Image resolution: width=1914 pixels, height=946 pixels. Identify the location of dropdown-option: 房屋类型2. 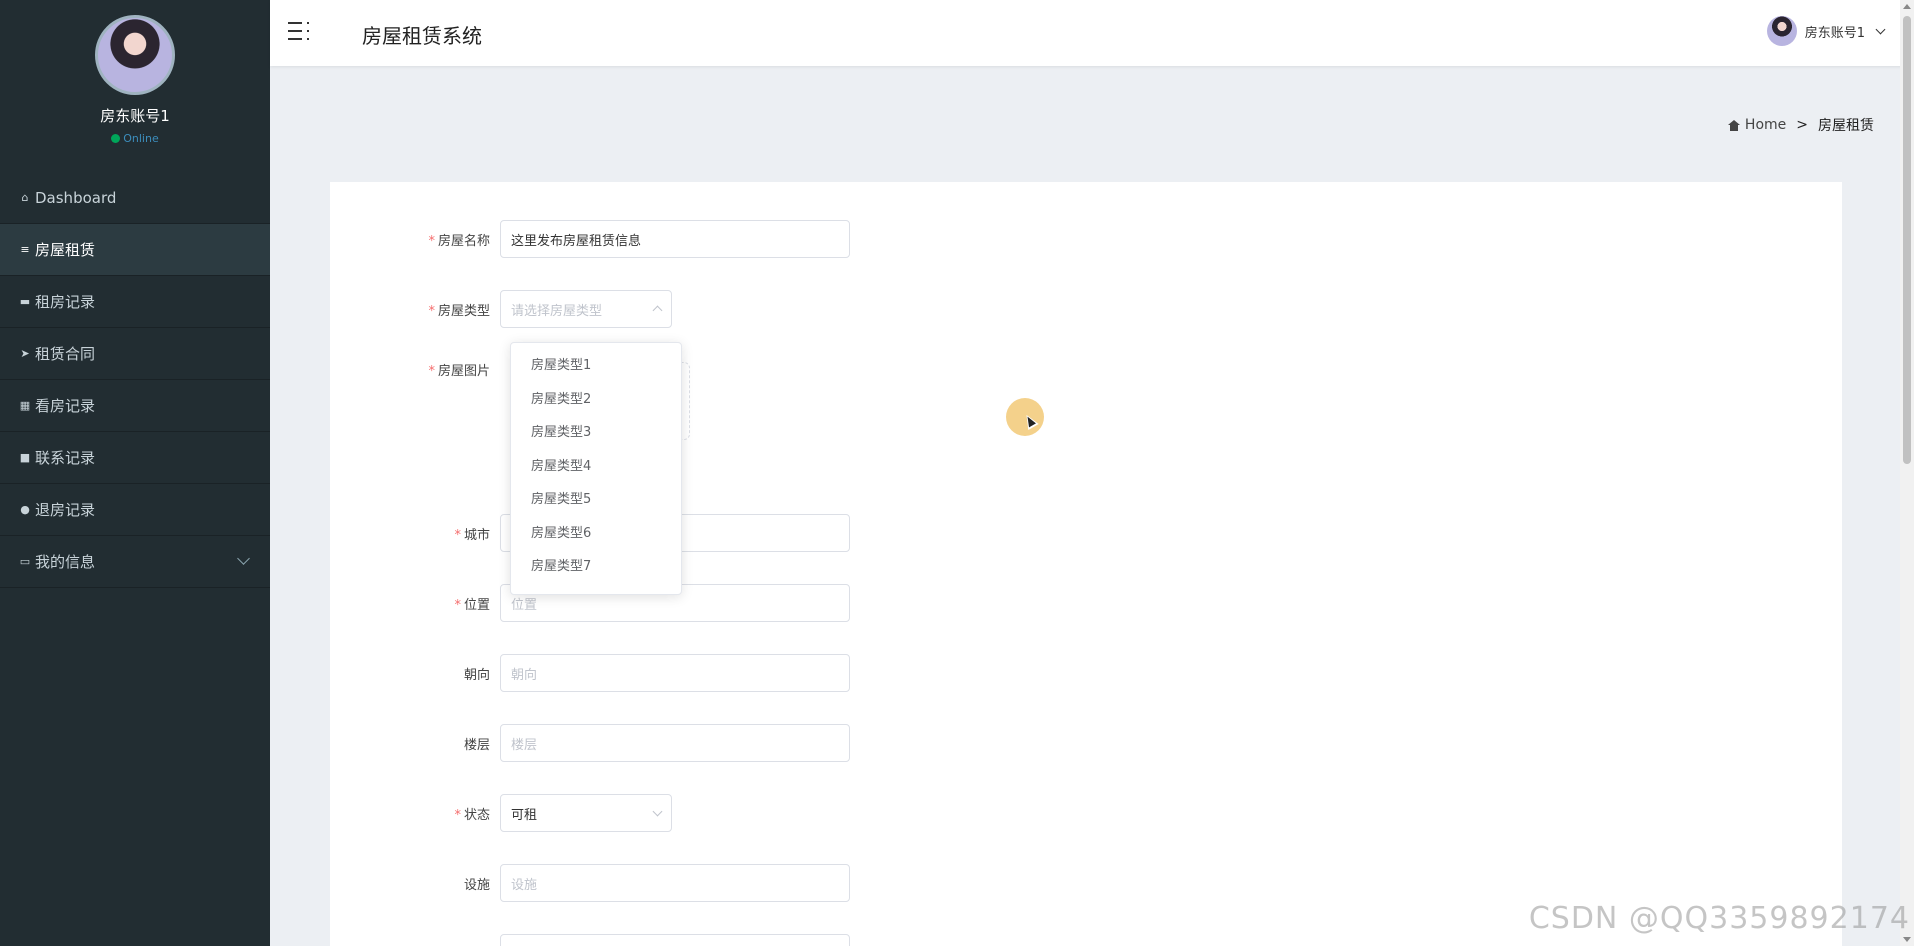
(596, 398).